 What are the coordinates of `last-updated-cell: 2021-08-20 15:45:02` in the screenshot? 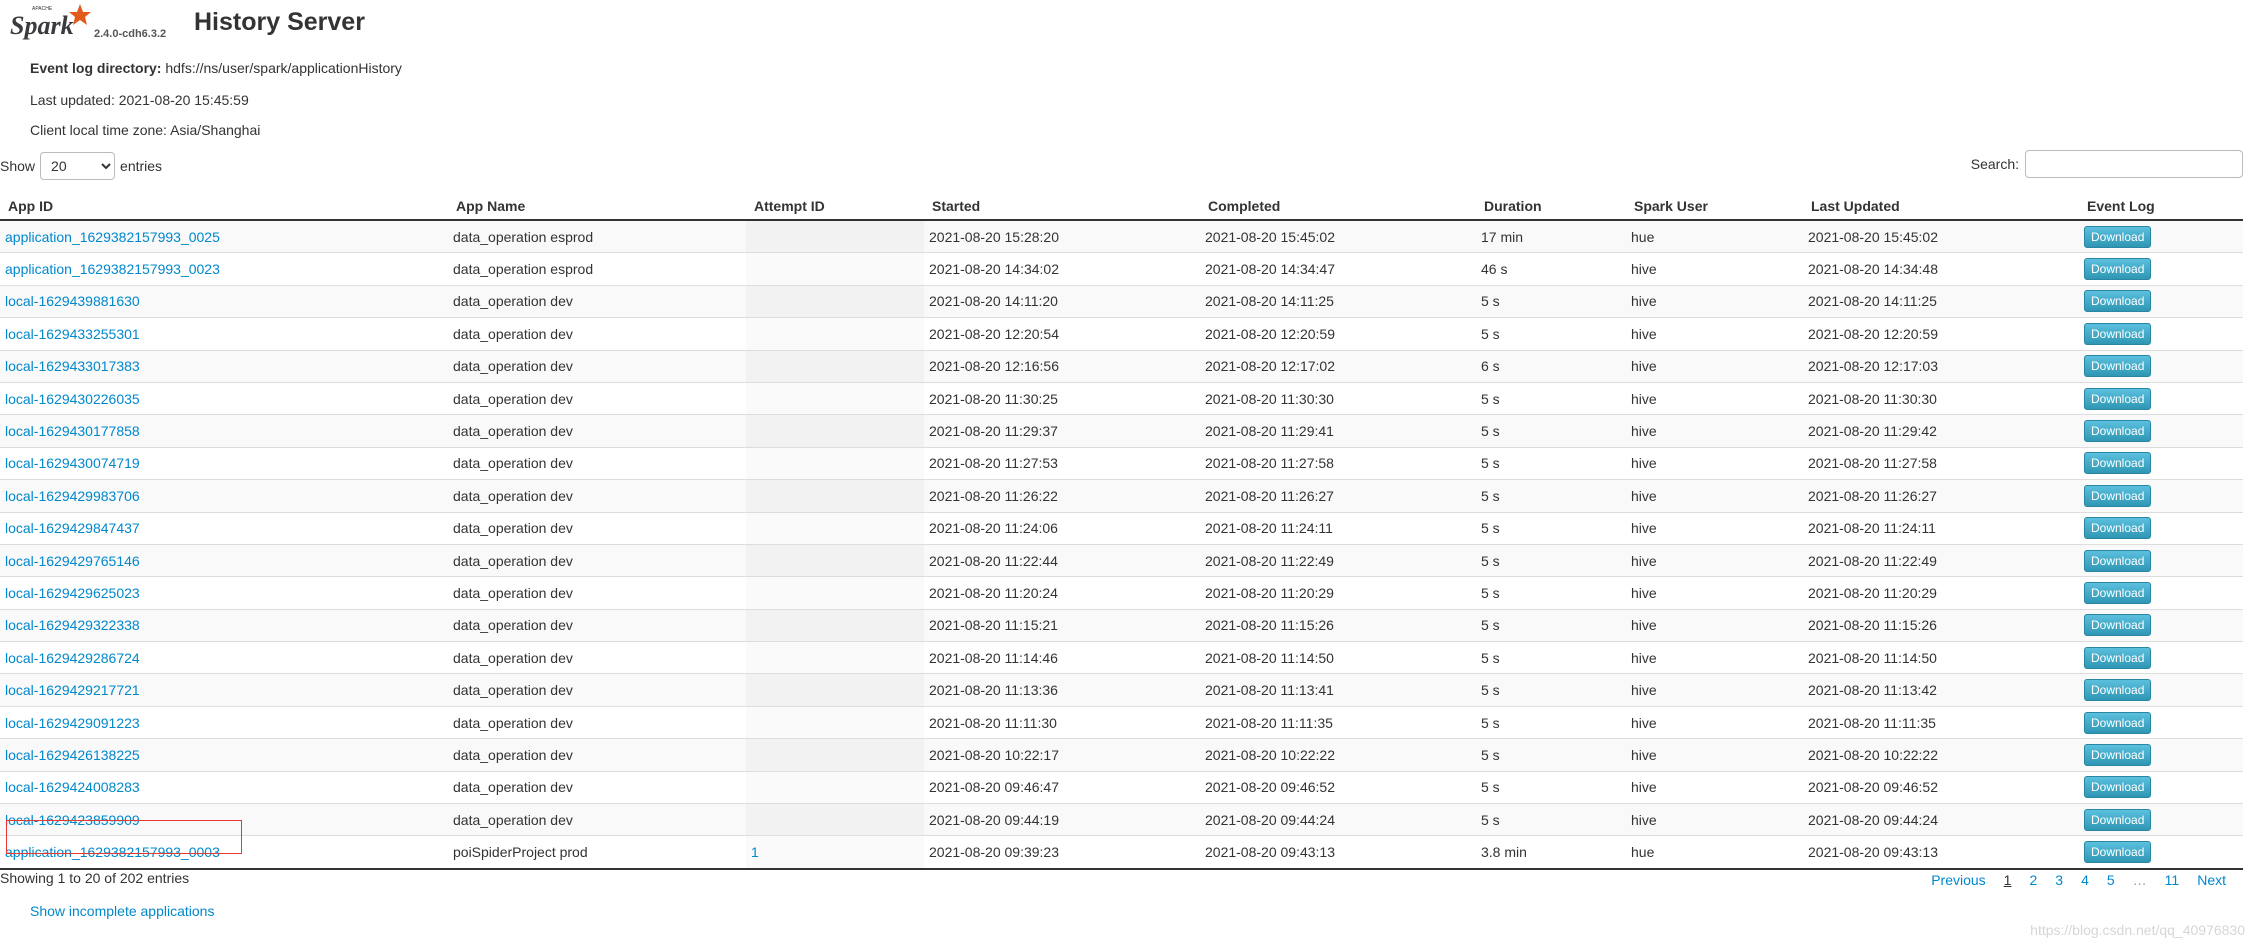 It's located at (1941, 236).